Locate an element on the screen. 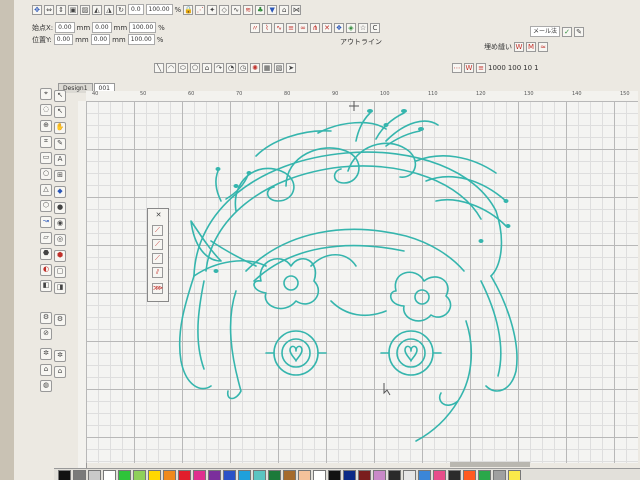  hanger-icon: ⌂ is located at coordinates (284, 9).